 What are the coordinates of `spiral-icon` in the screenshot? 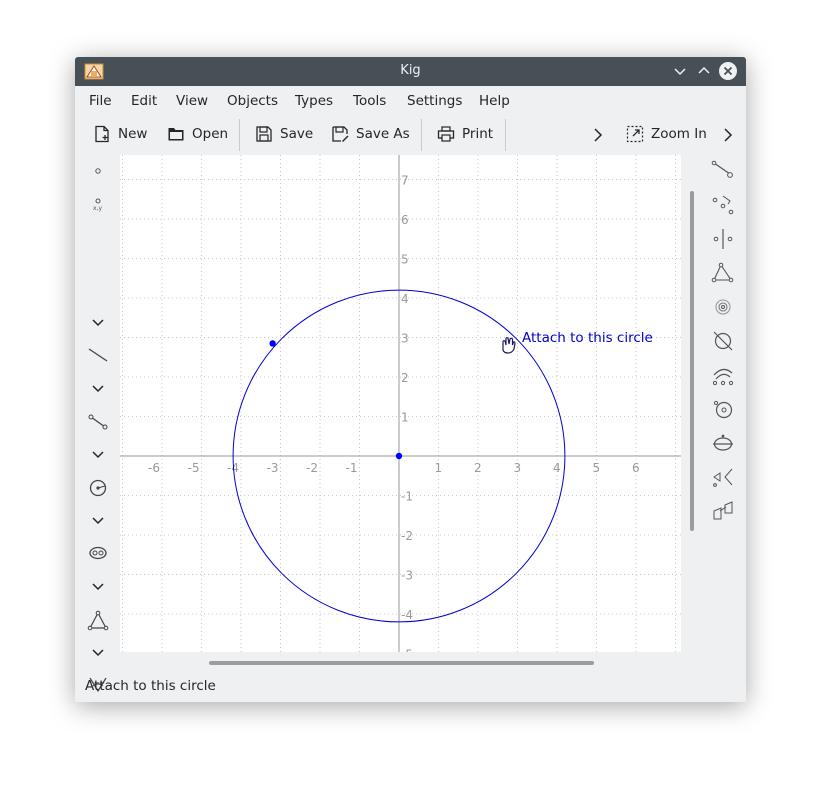 It's located at (723, 307).